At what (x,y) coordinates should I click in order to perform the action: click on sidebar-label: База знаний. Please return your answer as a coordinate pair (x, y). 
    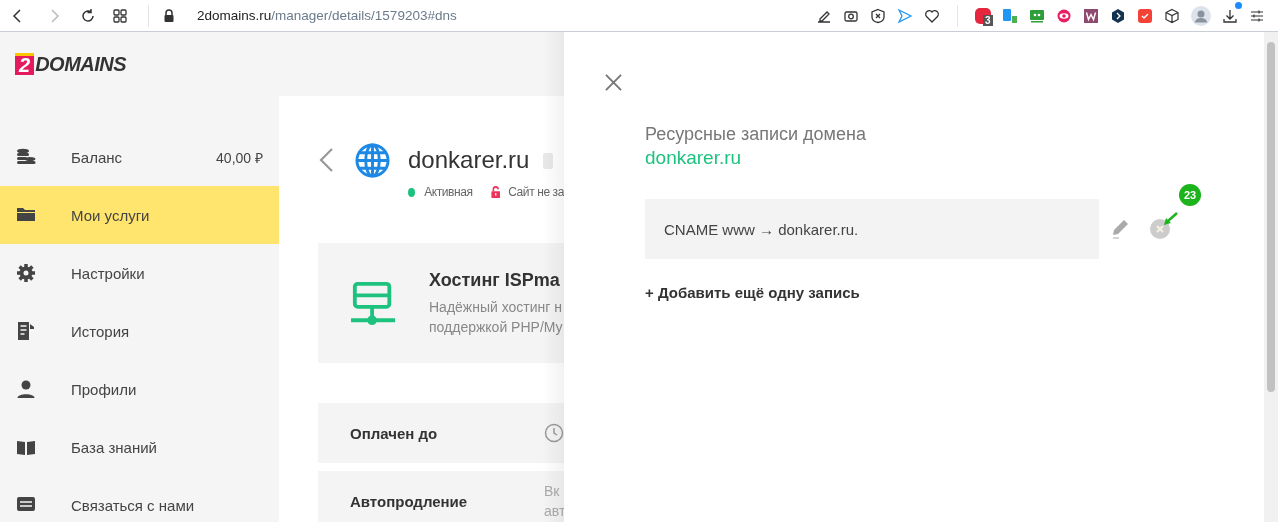
    Looking at the image, I should click on (114, 447).